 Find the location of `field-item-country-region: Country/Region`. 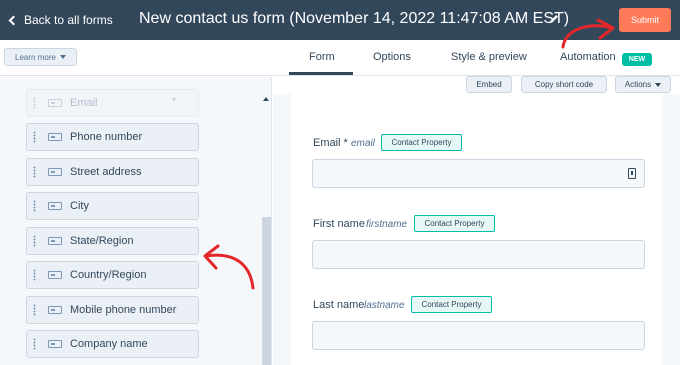

field-item-country-region: Country/Region is located at coordinates (112, 275).